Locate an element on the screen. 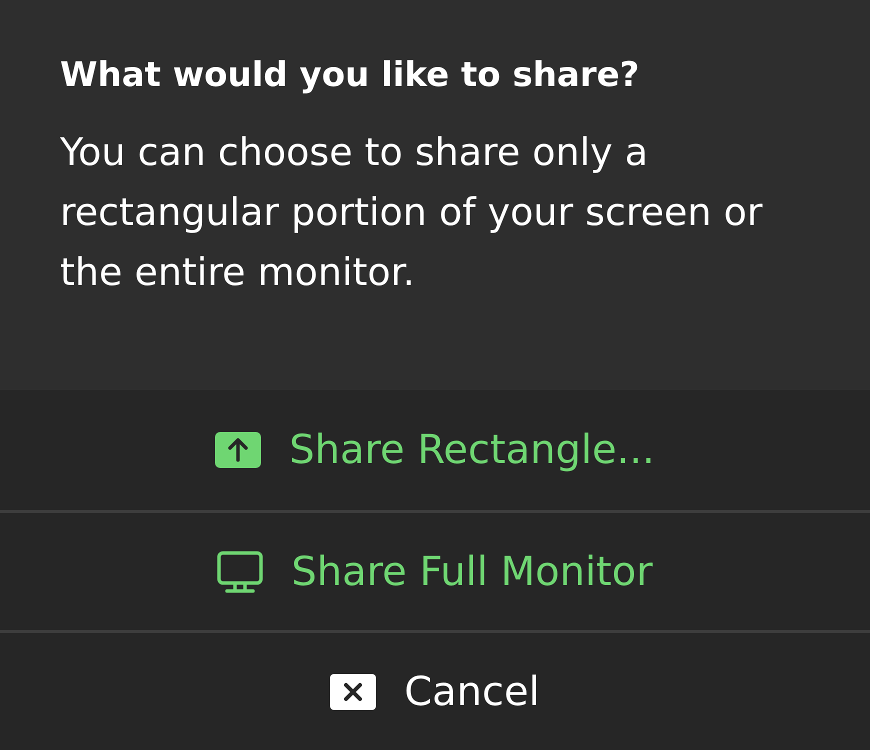  monitor-icon is located at coordinates (240, 571).